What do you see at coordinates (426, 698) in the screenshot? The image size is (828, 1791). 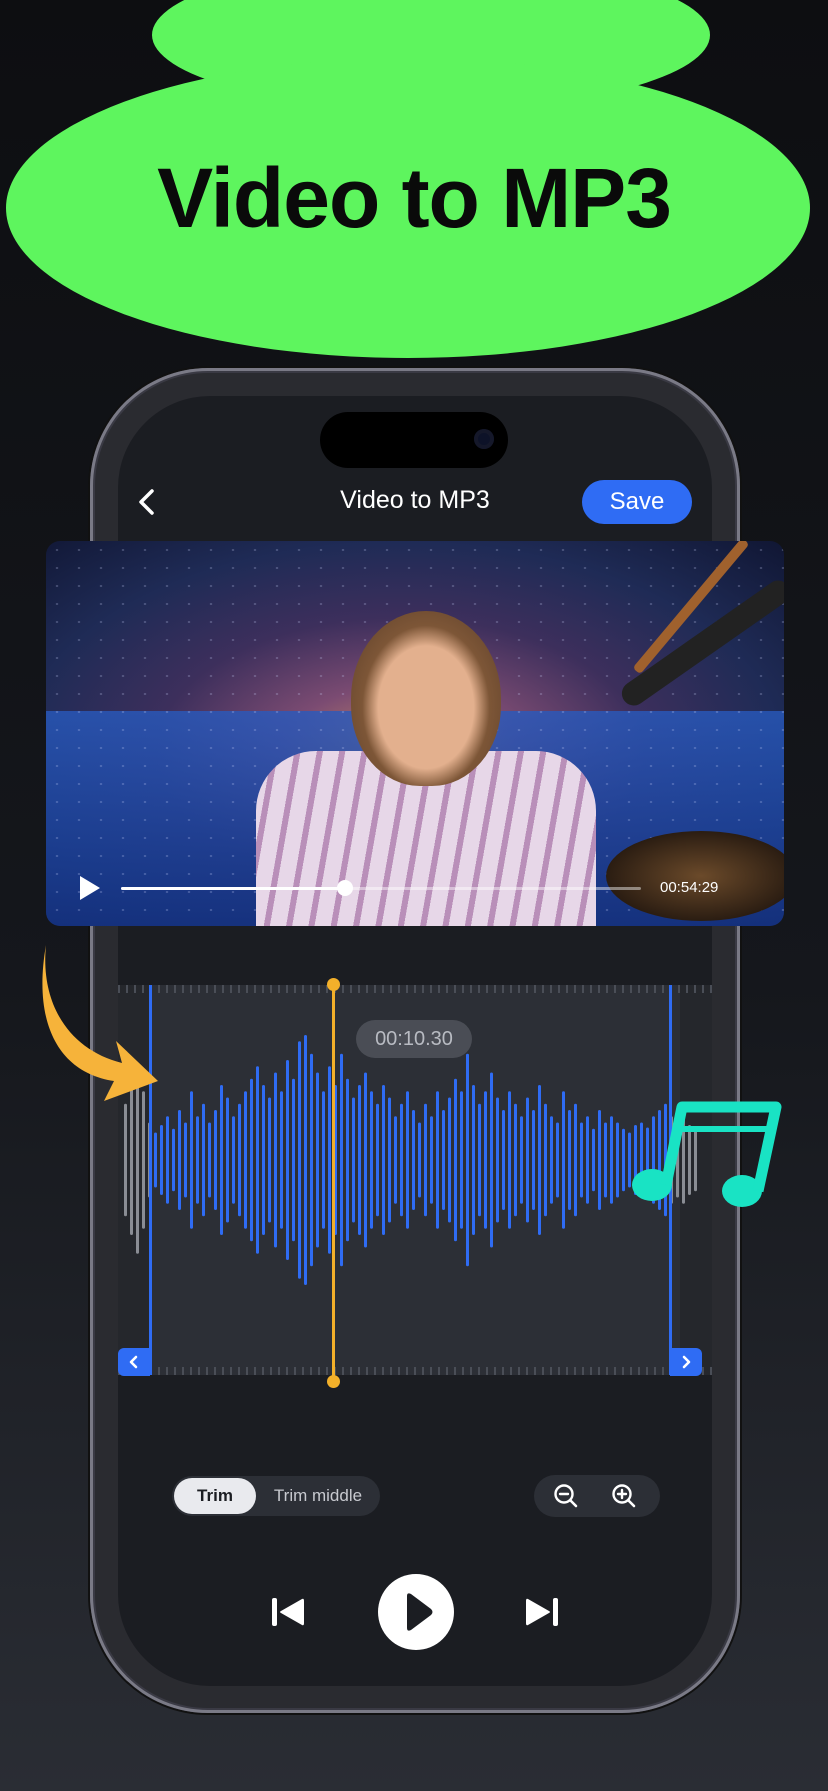 I see `video-singer-head` at bounding box center [426, 698].